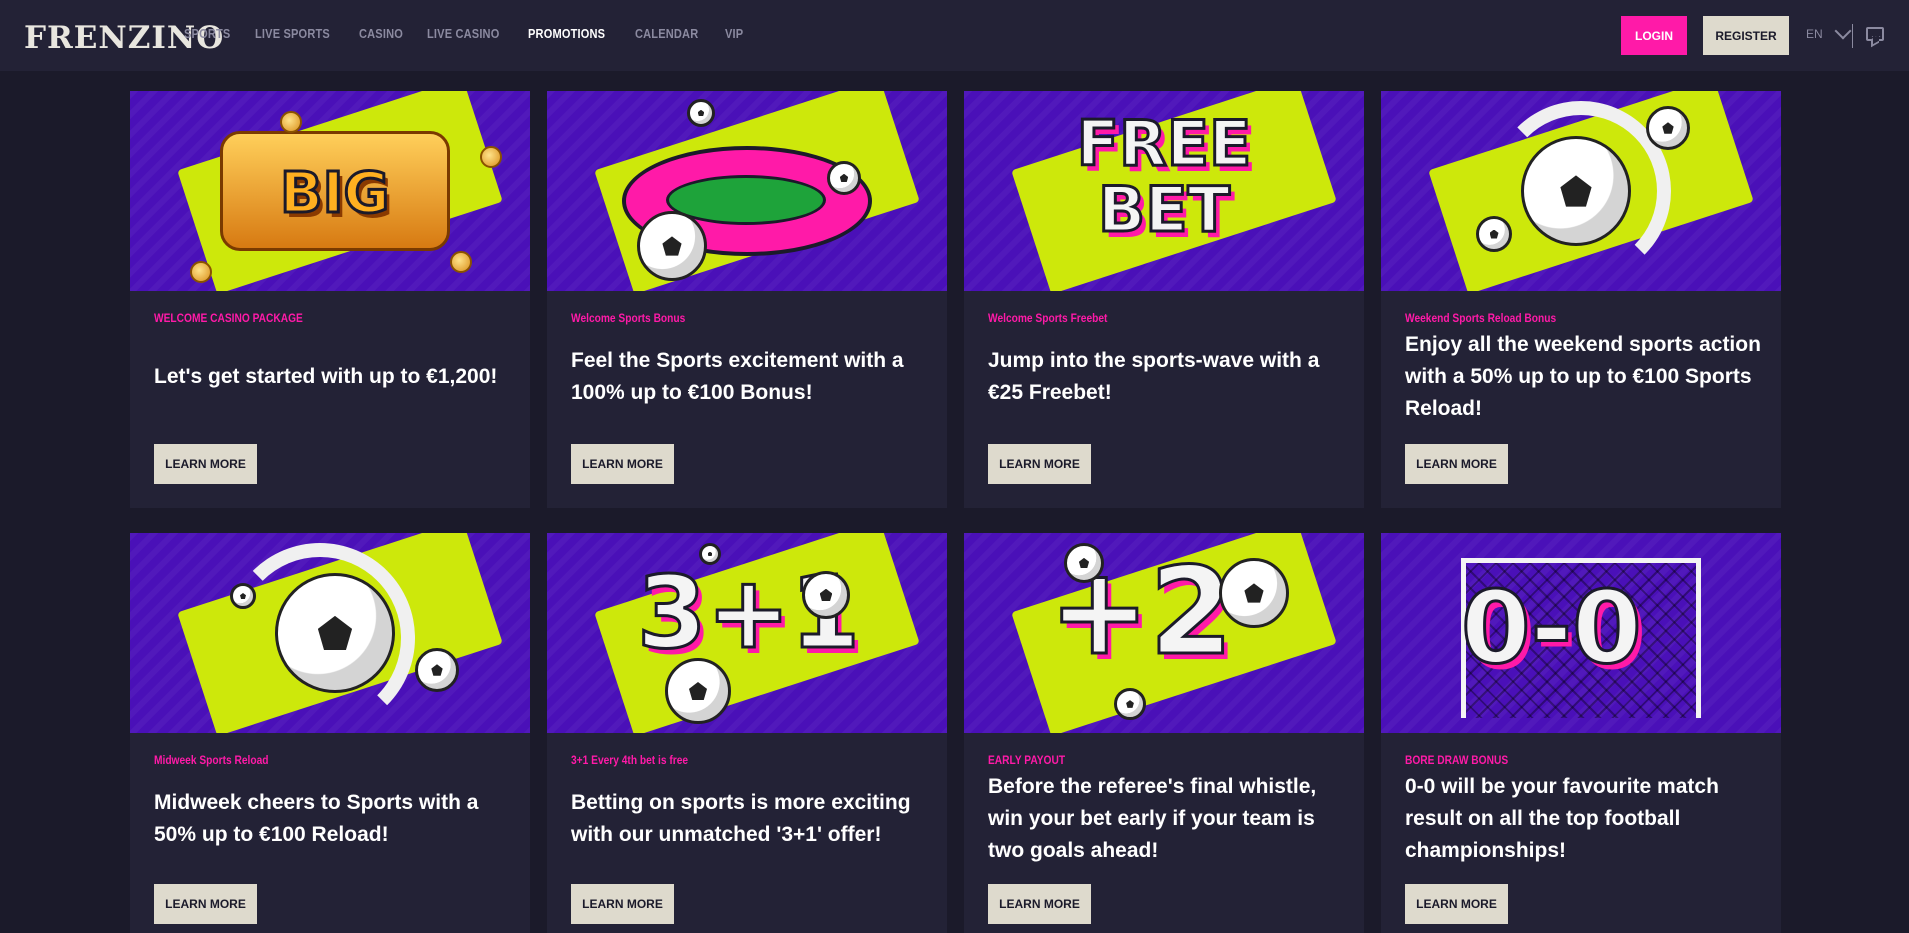 This screenshot has height=933, width=1909. I want to click on nav-calendar: CALENDAR, so click(666, 33).